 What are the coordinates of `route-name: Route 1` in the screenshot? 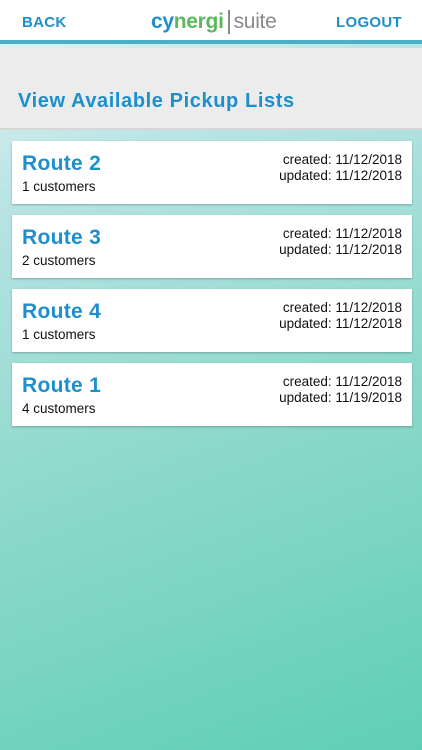 It's located at (62, 385).